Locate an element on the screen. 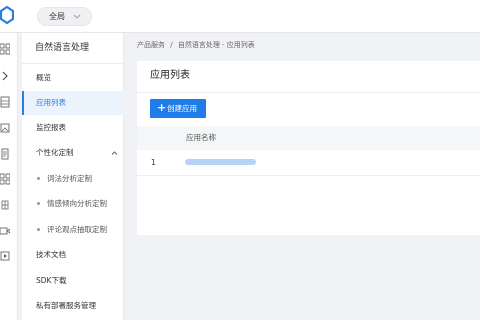 This screenshot has width=480, height=320. sidebar-item-label: 应用列表 is located at coordinates (51, 102).